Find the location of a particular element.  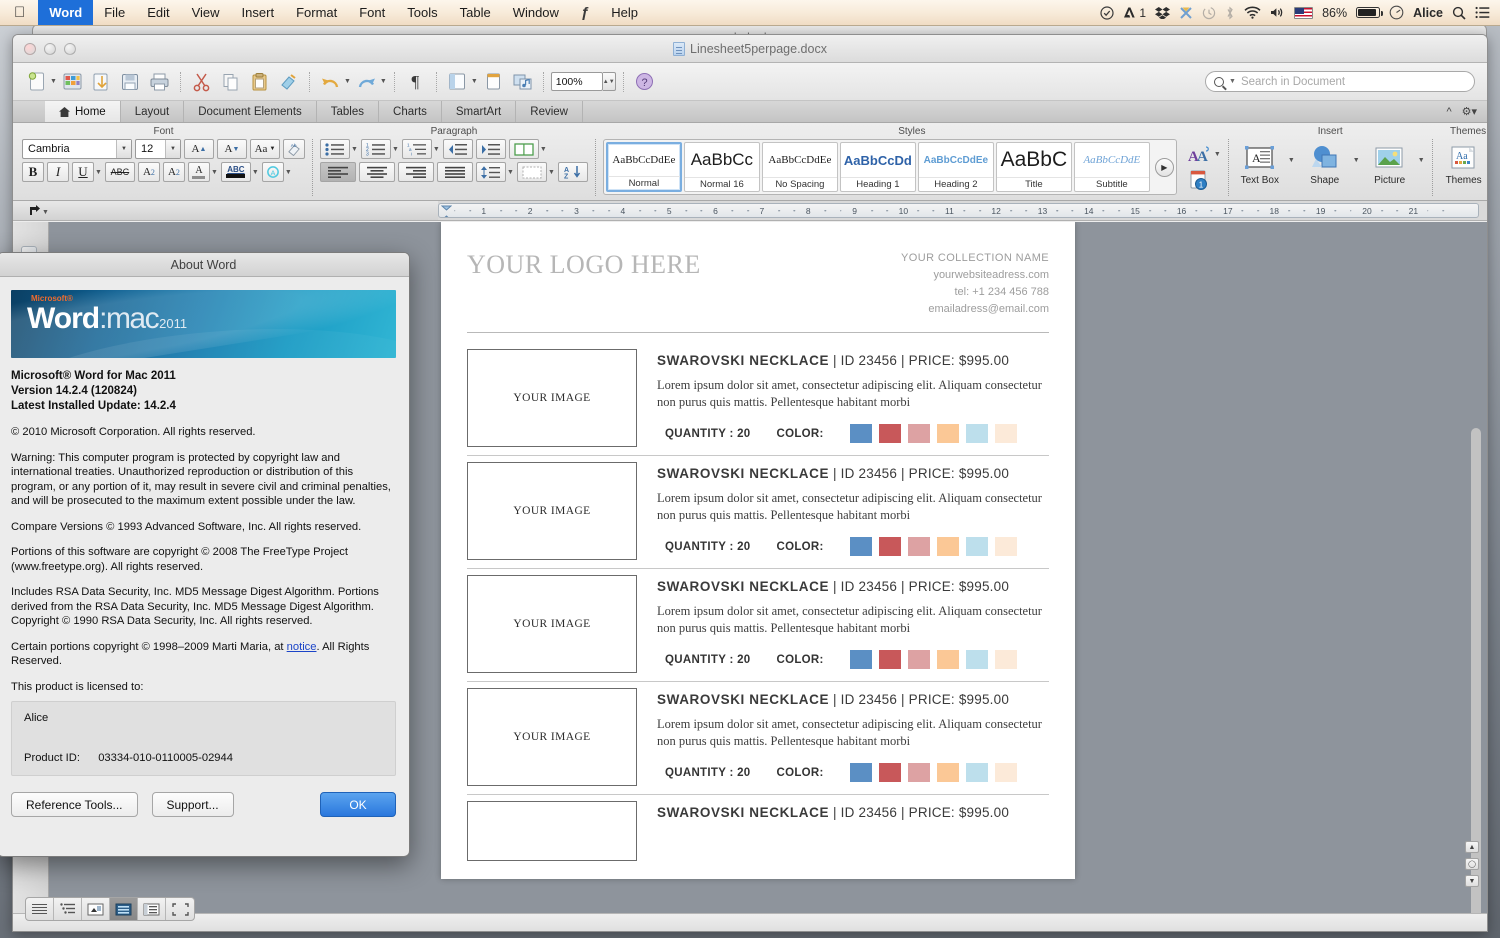

open-button is located at coordinates (101, 81).